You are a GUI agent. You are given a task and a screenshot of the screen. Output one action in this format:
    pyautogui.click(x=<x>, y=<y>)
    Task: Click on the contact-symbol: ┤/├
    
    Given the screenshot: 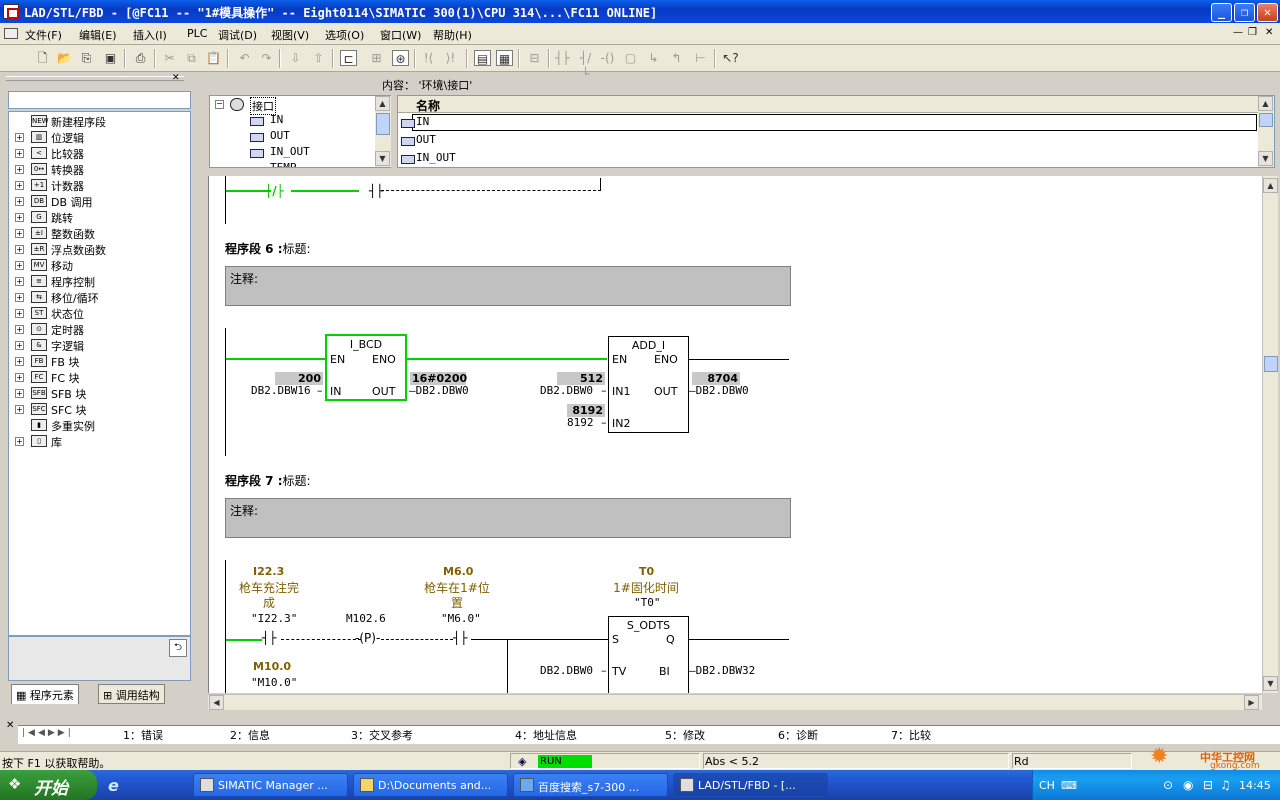 What is the action you would take?
    pyautogui.click(x=274, y=191)
    